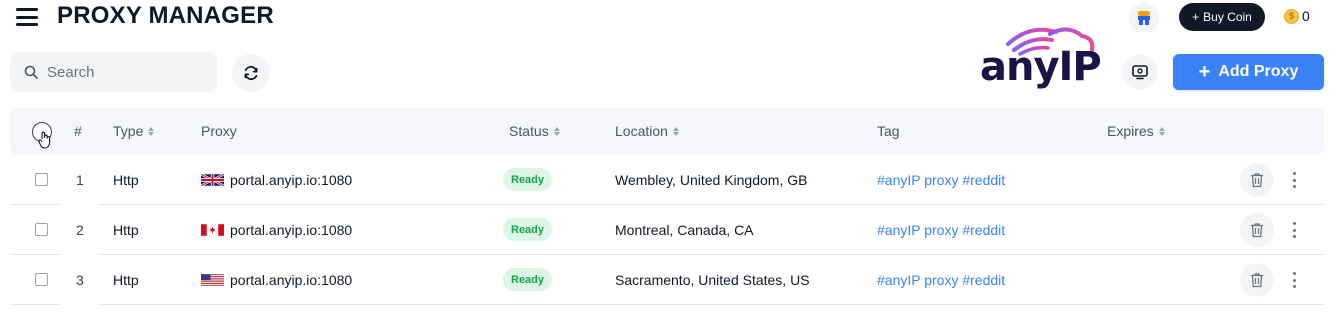 The height and width of the screenshot is (313, 1336). I want to click on refresh-button, so click(251, 73).